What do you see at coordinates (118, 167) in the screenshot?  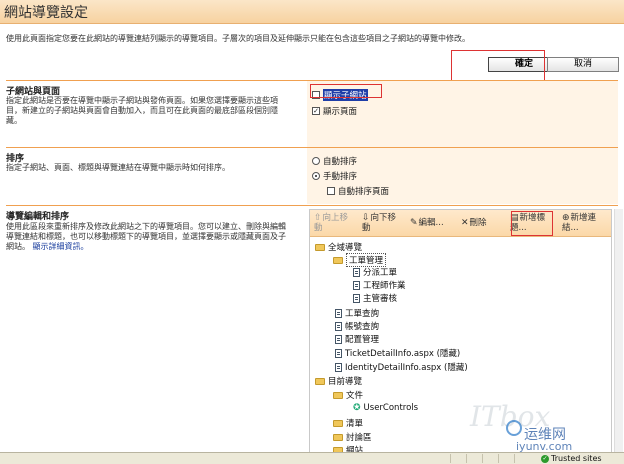 I see `sorting-desc: 指定子網站、頁面、標題與導覽連結在導覽中顯示時如何排序。` at bounding box center [118, 167].